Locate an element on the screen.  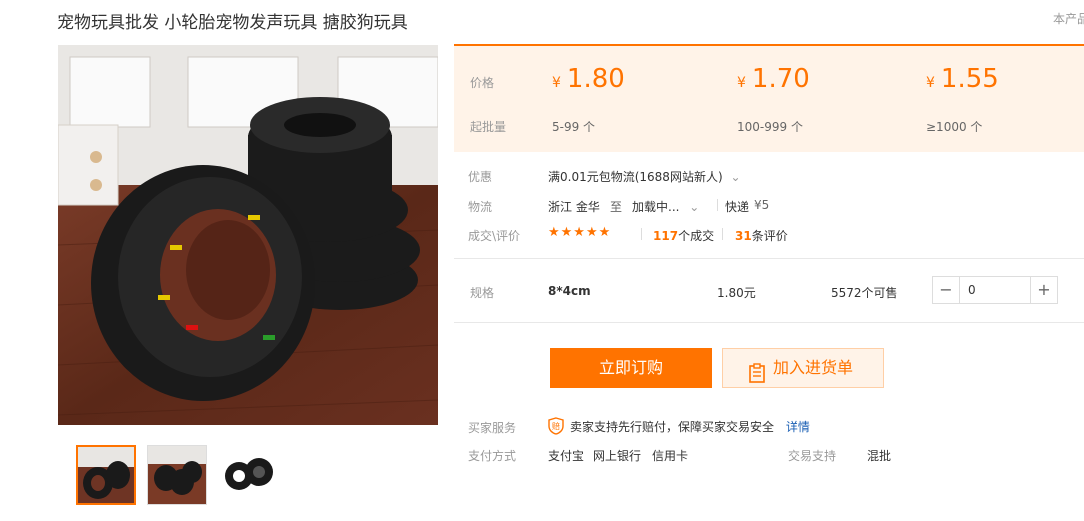
shipping-price: ¥5 is located at coordinates (762, 205).